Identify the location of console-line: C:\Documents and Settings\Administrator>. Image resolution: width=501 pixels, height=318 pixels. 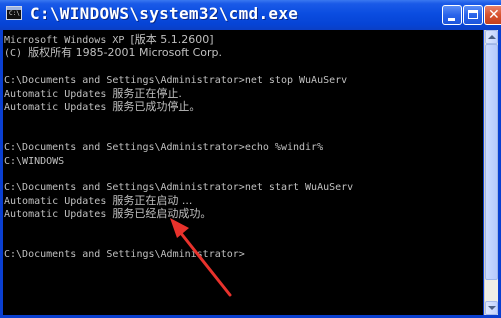
(124, 254).